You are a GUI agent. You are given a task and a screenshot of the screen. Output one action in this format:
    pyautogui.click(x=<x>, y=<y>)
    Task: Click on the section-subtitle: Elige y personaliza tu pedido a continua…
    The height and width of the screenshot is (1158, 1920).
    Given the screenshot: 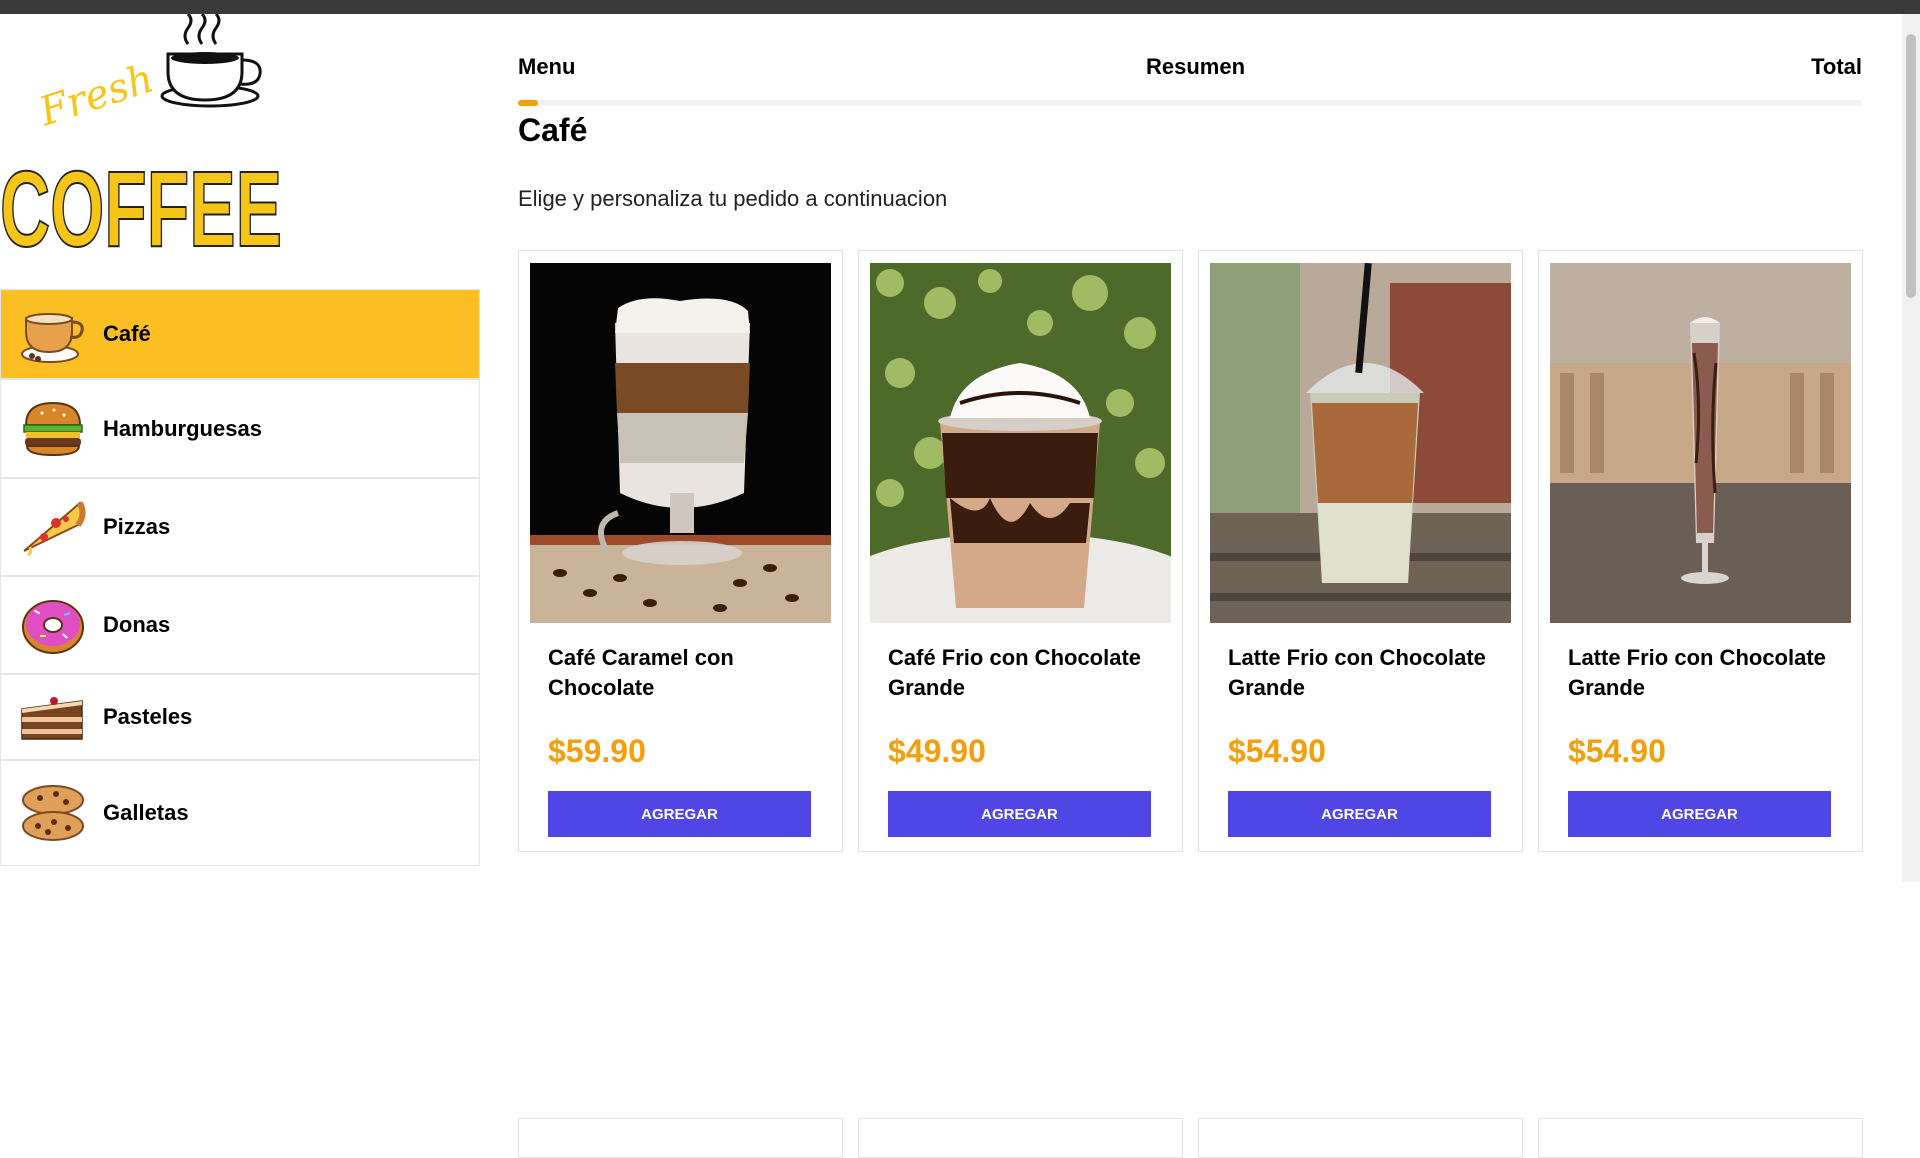 What is the action you would take?
    pyautogui.click(x=733, y=198)
    